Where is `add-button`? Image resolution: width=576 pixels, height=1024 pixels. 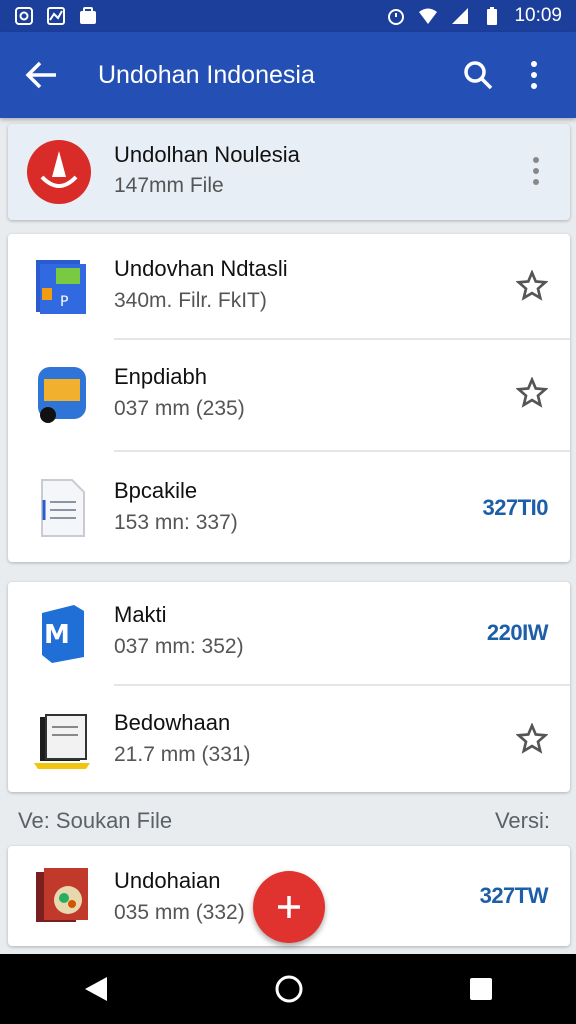
add-button is located at coordinates (289, 907).